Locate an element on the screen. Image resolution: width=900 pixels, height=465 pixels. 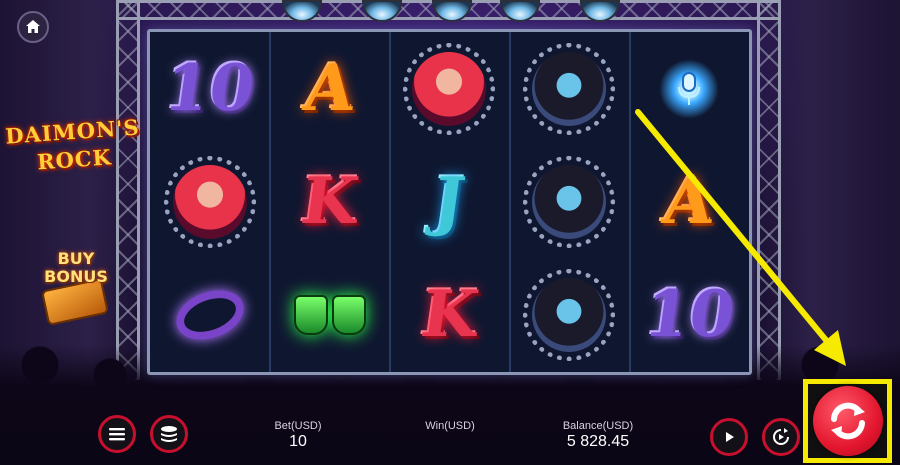
spin-button is located at coordinates (848, 421).